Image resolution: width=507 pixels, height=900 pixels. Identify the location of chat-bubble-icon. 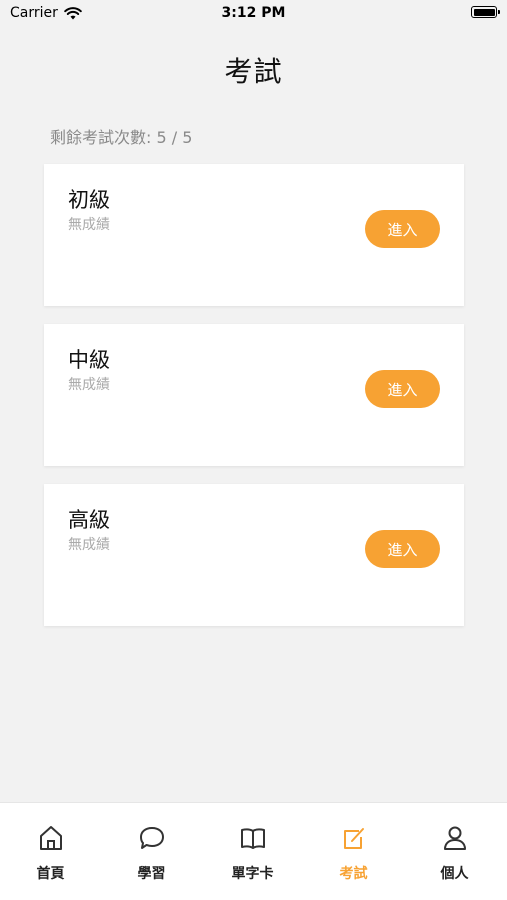
(152, 838).